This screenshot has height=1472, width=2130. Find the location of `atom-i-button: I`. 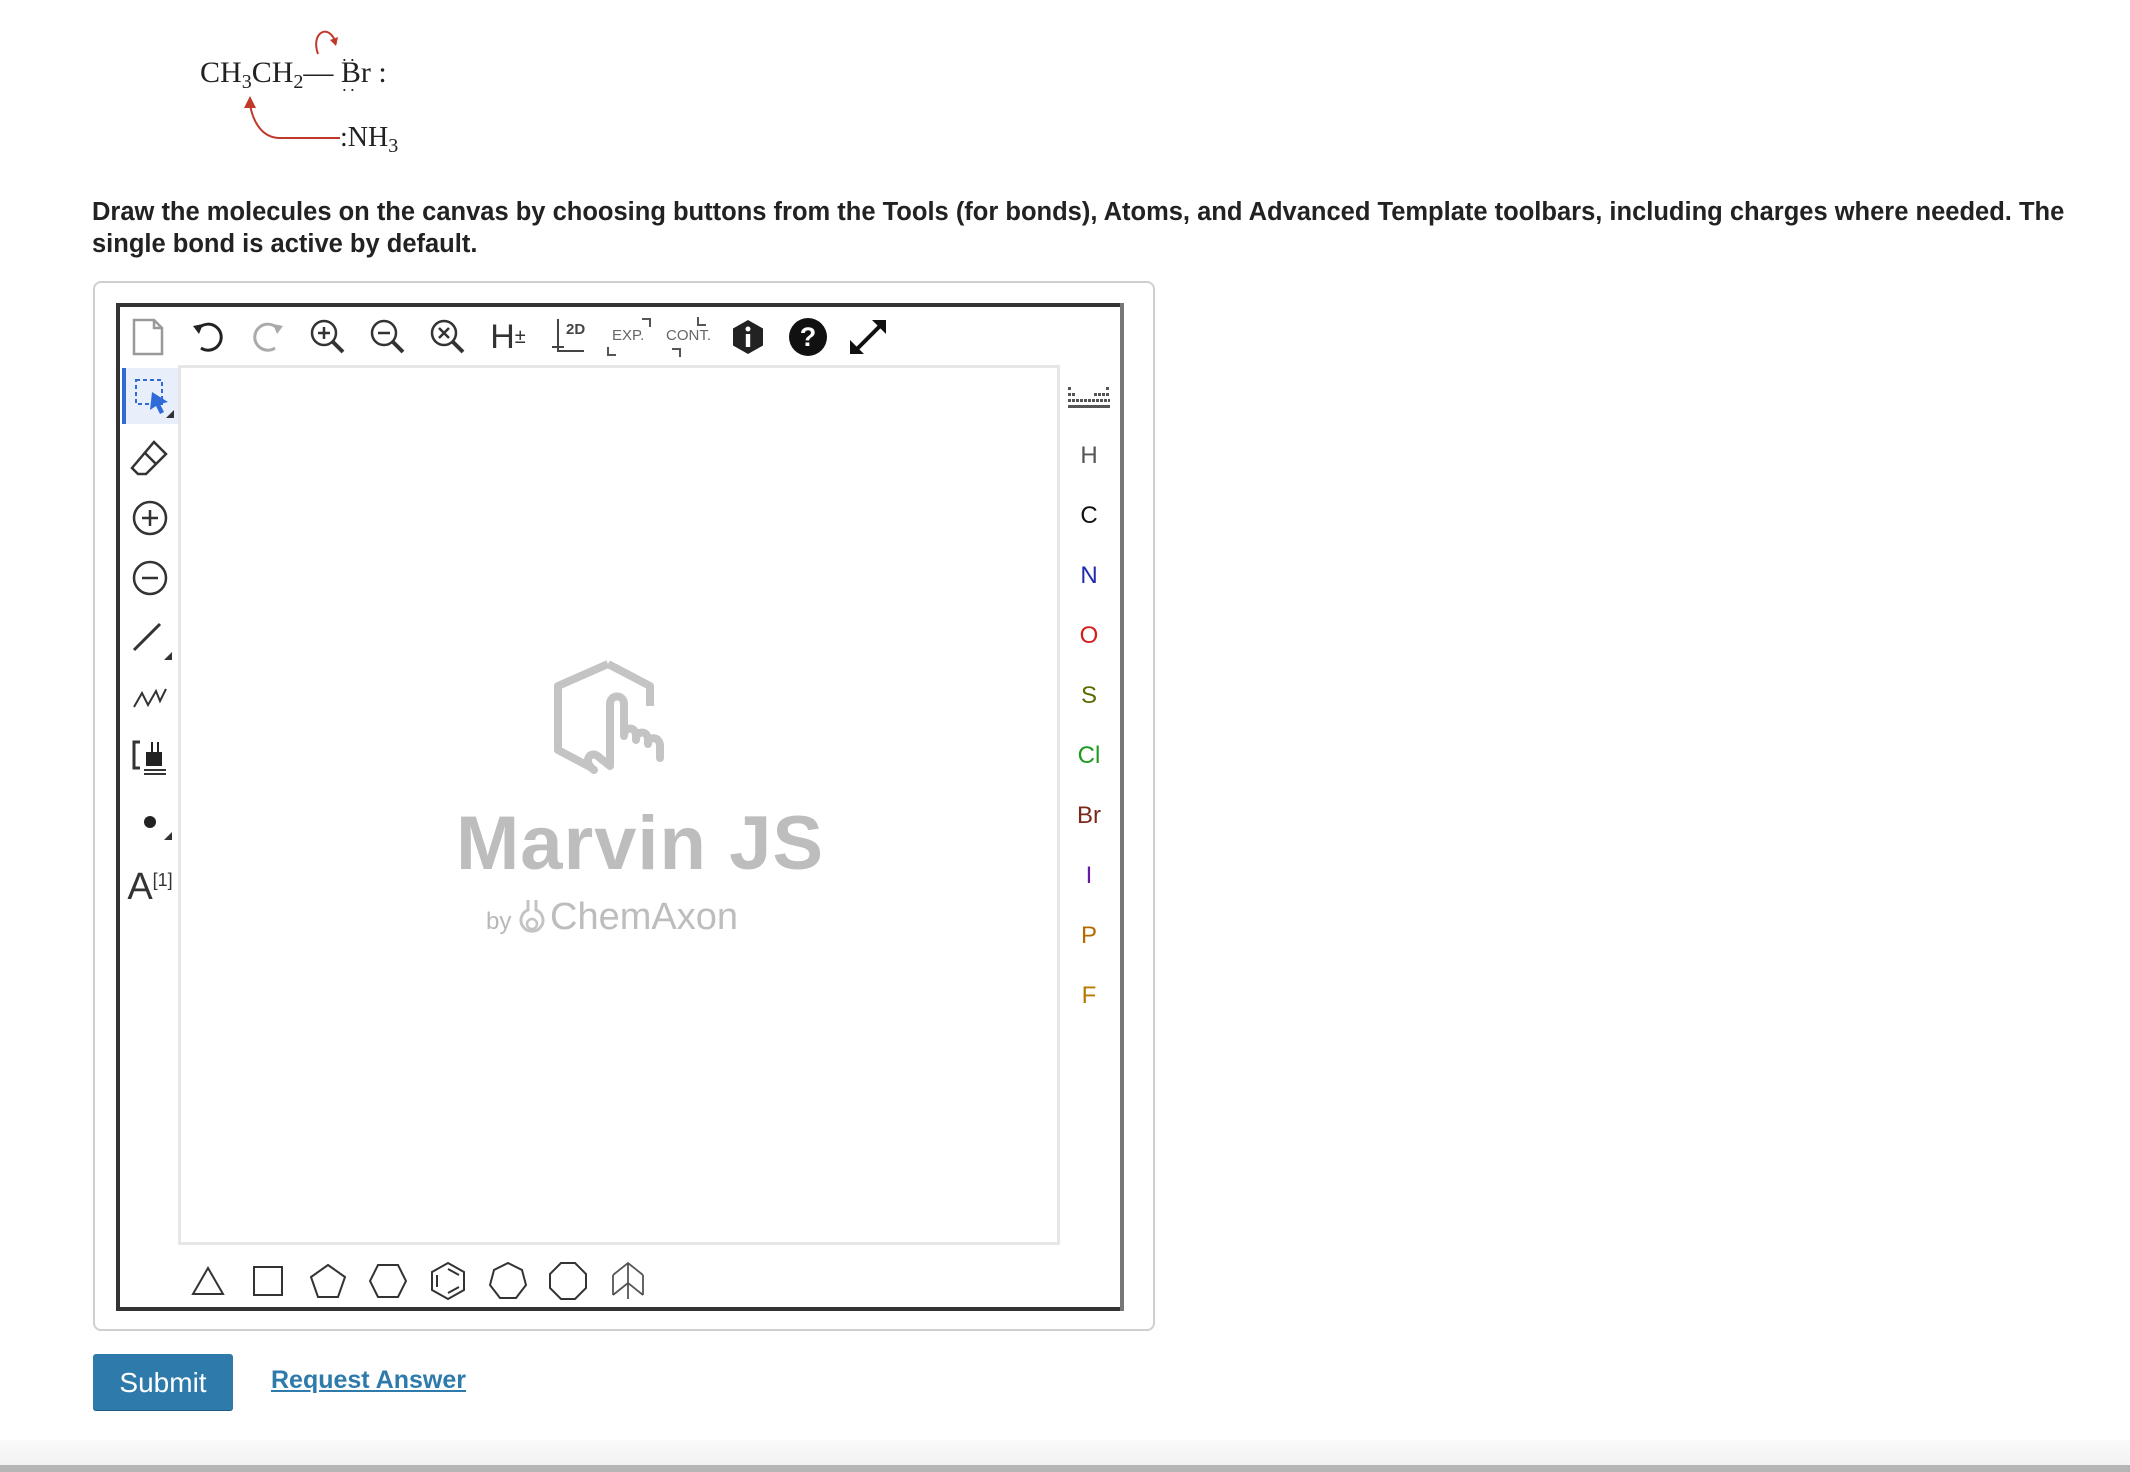

atom-i-button: I is located at coordinates (1089, 876).